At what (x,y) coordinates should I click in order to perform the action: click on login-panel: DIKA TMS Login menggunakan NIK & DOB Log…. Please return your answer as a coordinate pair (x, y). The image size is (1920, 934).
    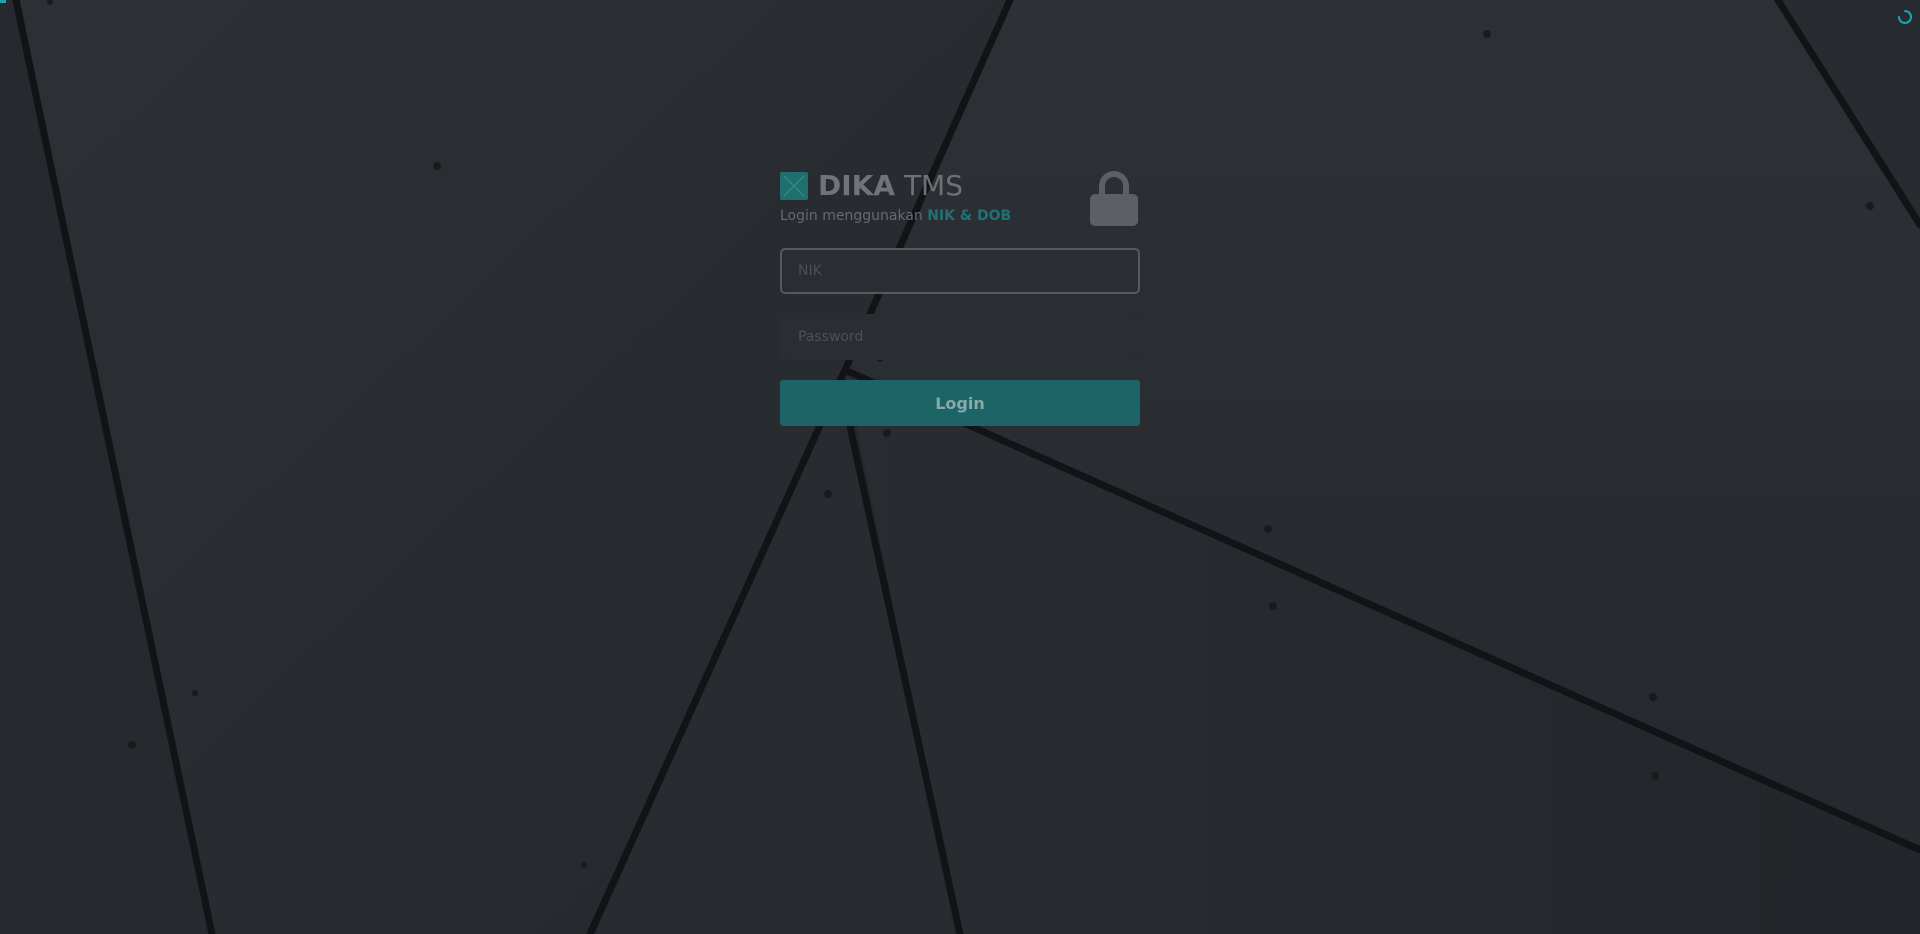
    Looking at the image, I should click on (960, 297).